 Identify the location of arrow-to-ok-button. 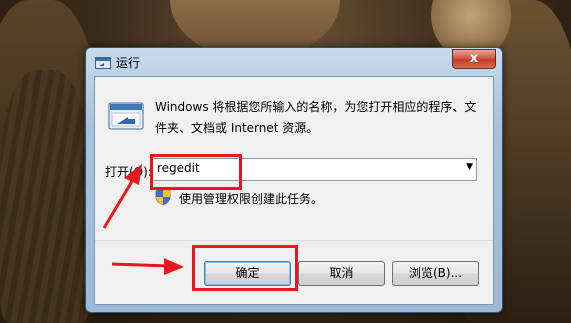
(147, 266).